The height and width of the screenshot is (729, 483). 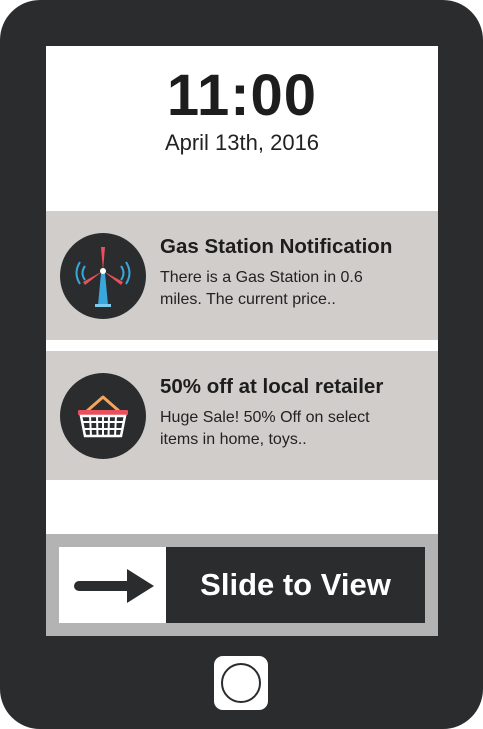 I want to click on notification-title: 50% off at local retailer, so click(x=272, y=386).